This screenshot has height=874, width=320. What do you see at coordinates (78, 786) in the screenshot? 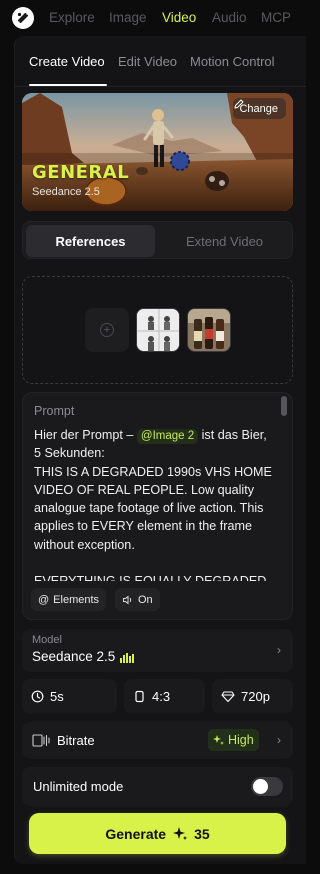
I see `unlimited-mode-label: Unlimited mode` at bounding box center [78, 786].